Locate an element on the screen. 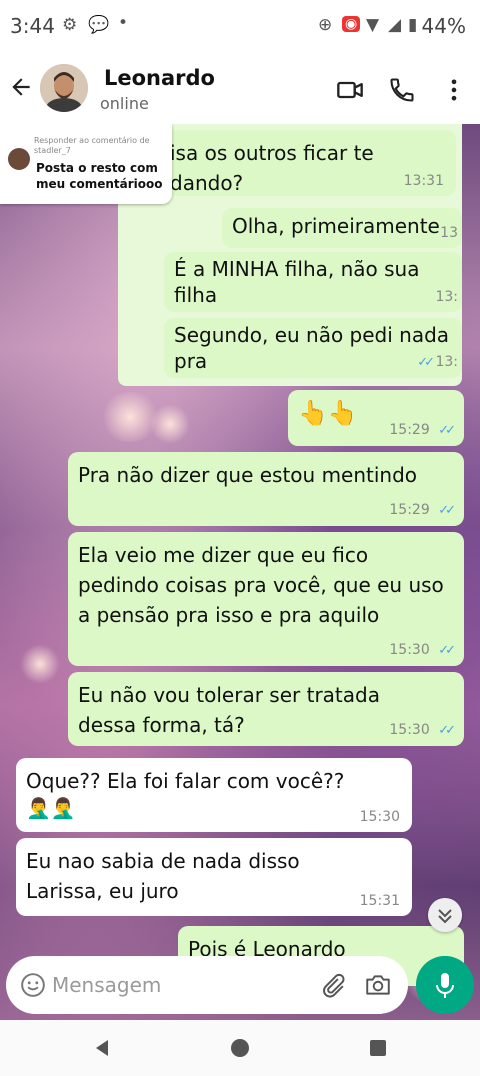 The width and height of the screenshot is (480, 1076). contact-name: Leonardo is located at coordinates (159, 78).